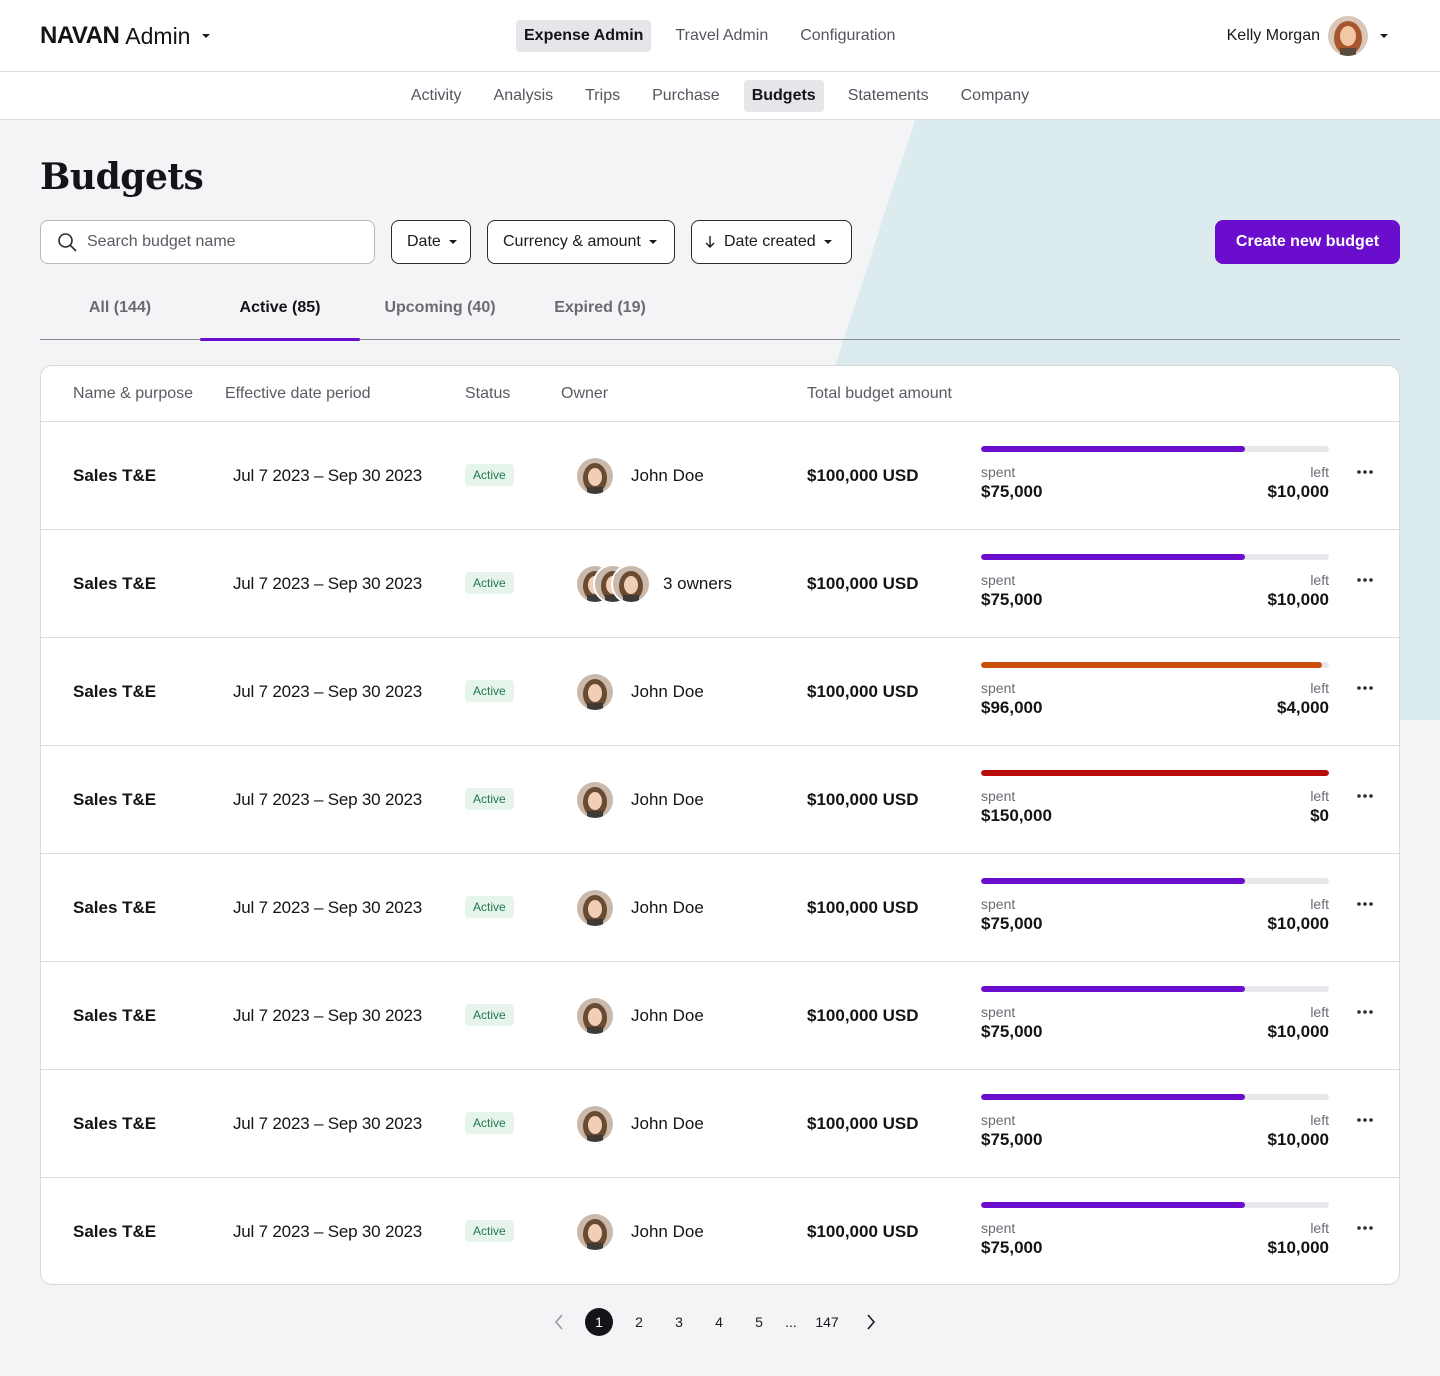 This screenshot has width=1440, height=1376. I want to click on create-budget-button: Create new budget, so click(1307, 242).